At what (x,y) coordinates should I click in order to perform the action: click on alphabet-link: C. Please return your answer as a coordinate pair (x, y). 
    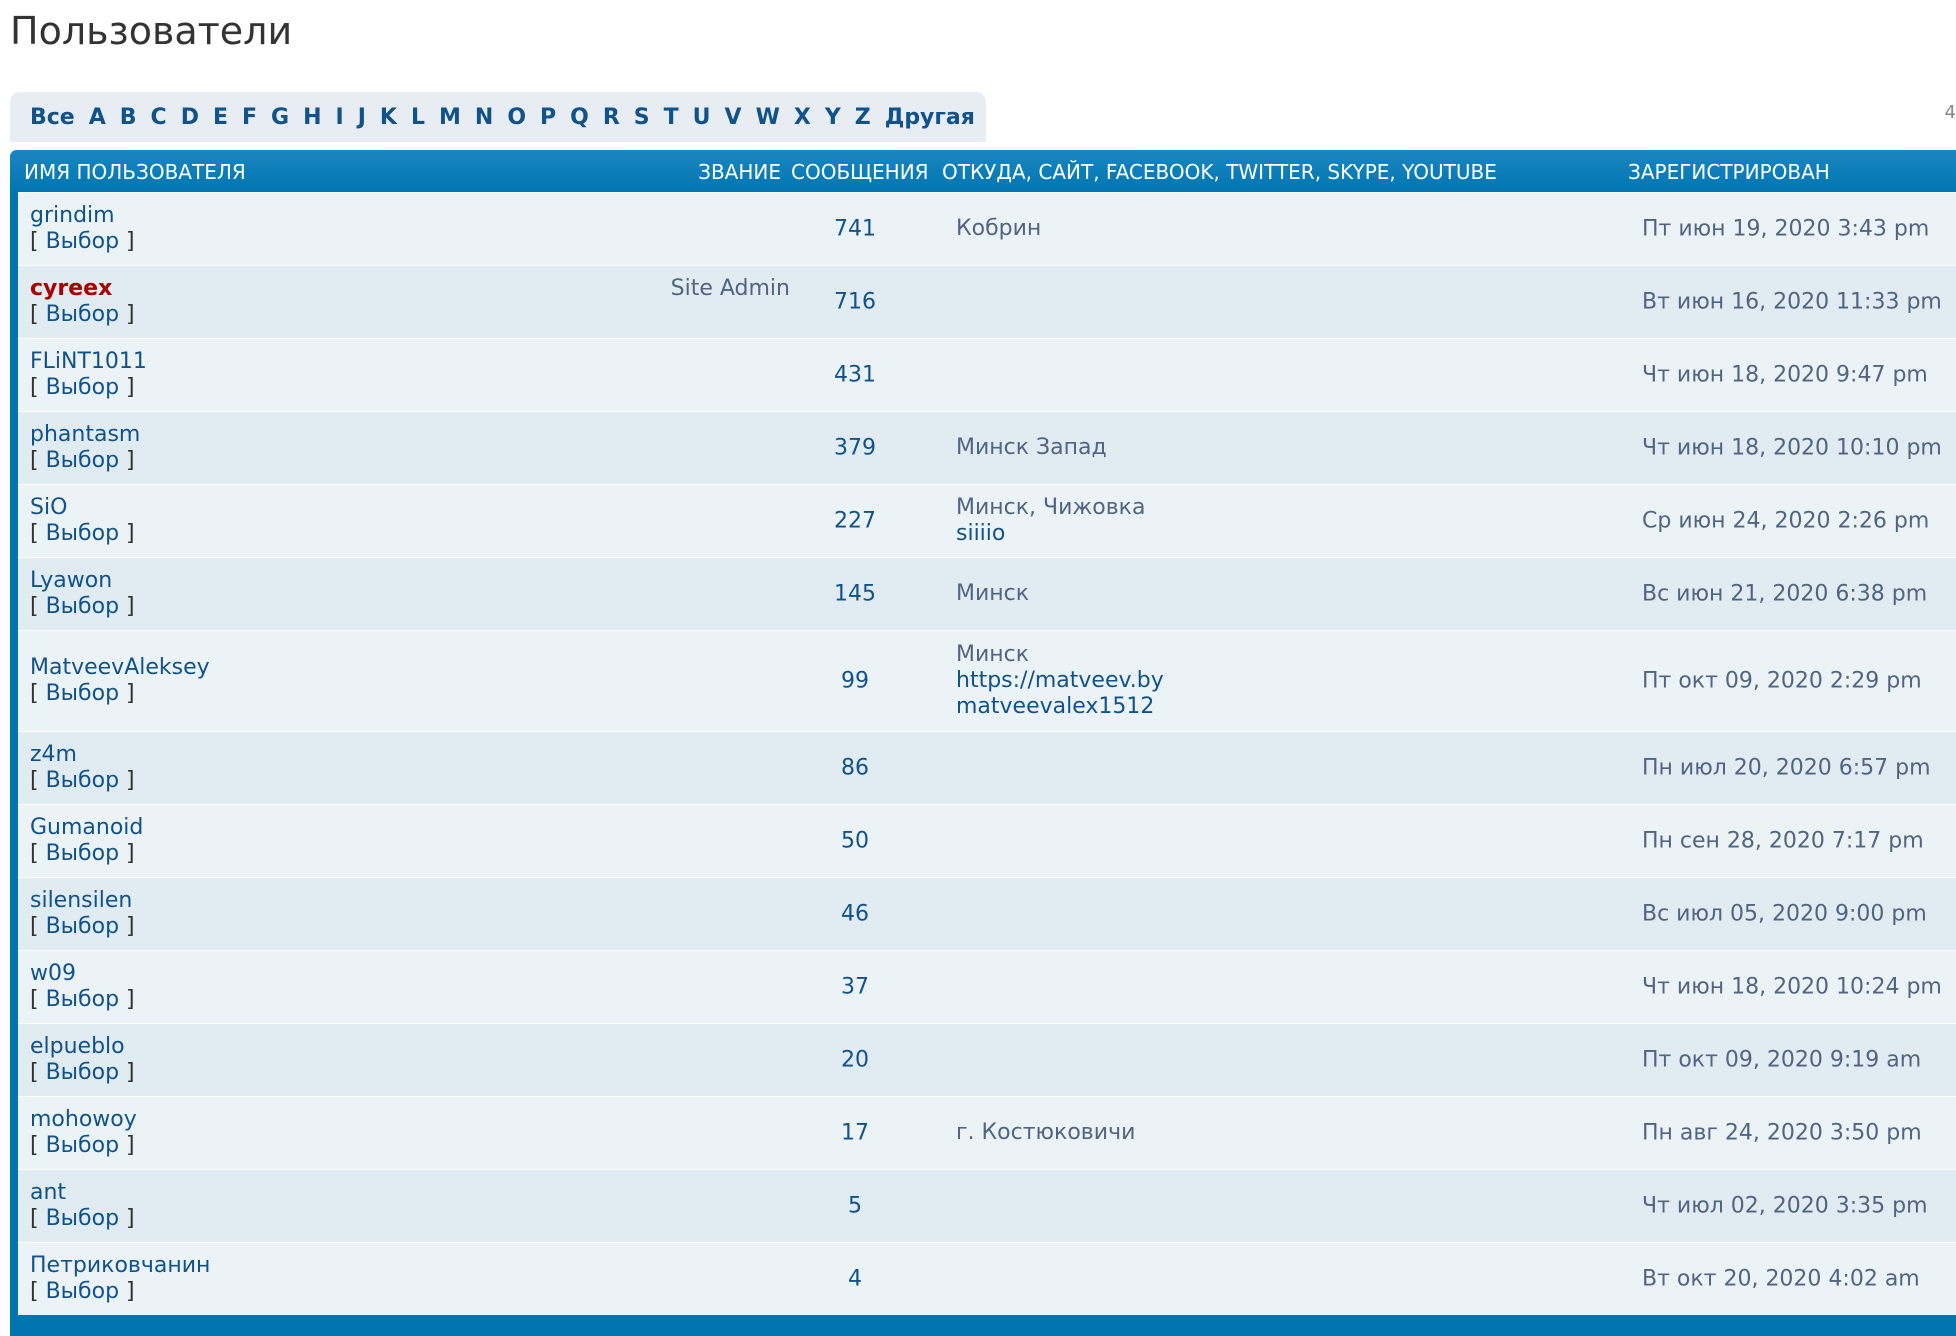
    Looking at the image, I should click on (159, 117).